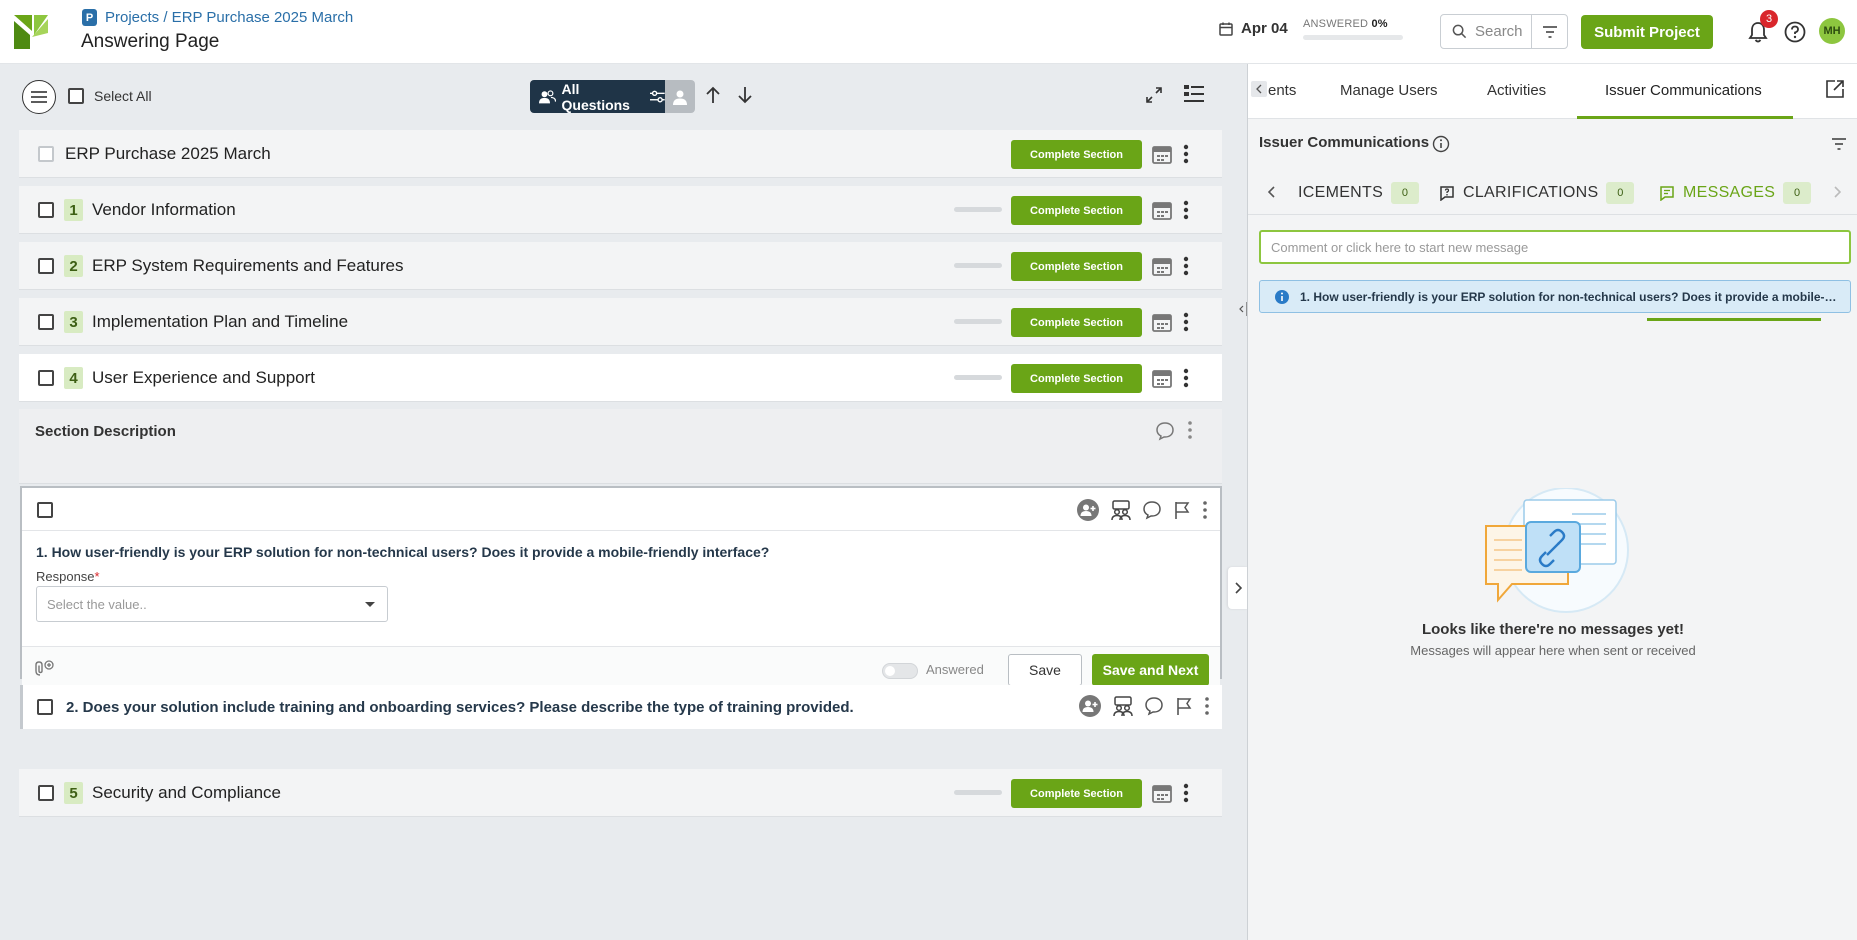 Image resolution: width=1857 pixels, height=940 pixels. Describe the element at coordinates (1238, 588) in the screenshot. I see `collapse-panel-button` at that location.